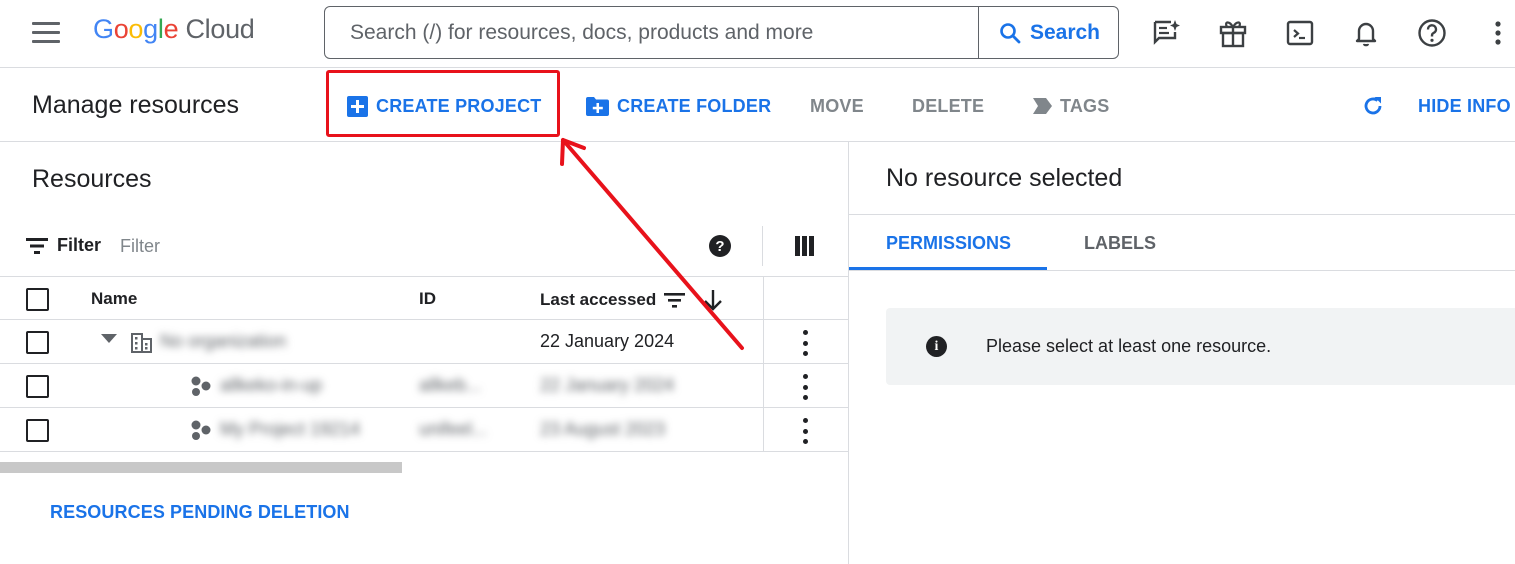  I want to click on search-button-label: Search, so click(1065, 32).